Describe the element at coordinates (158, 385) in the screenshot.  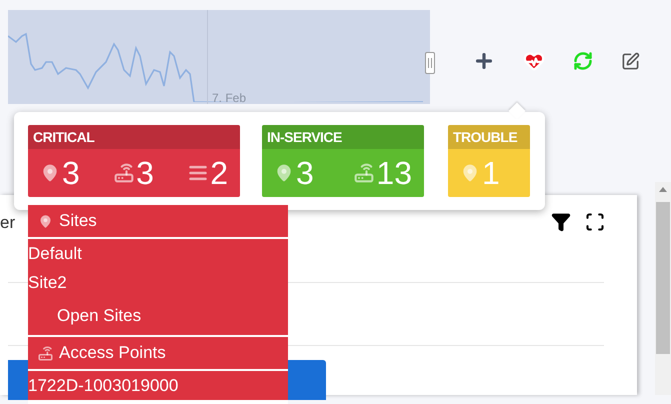
I see `menu-item: 1722D-1003019000` at that location.